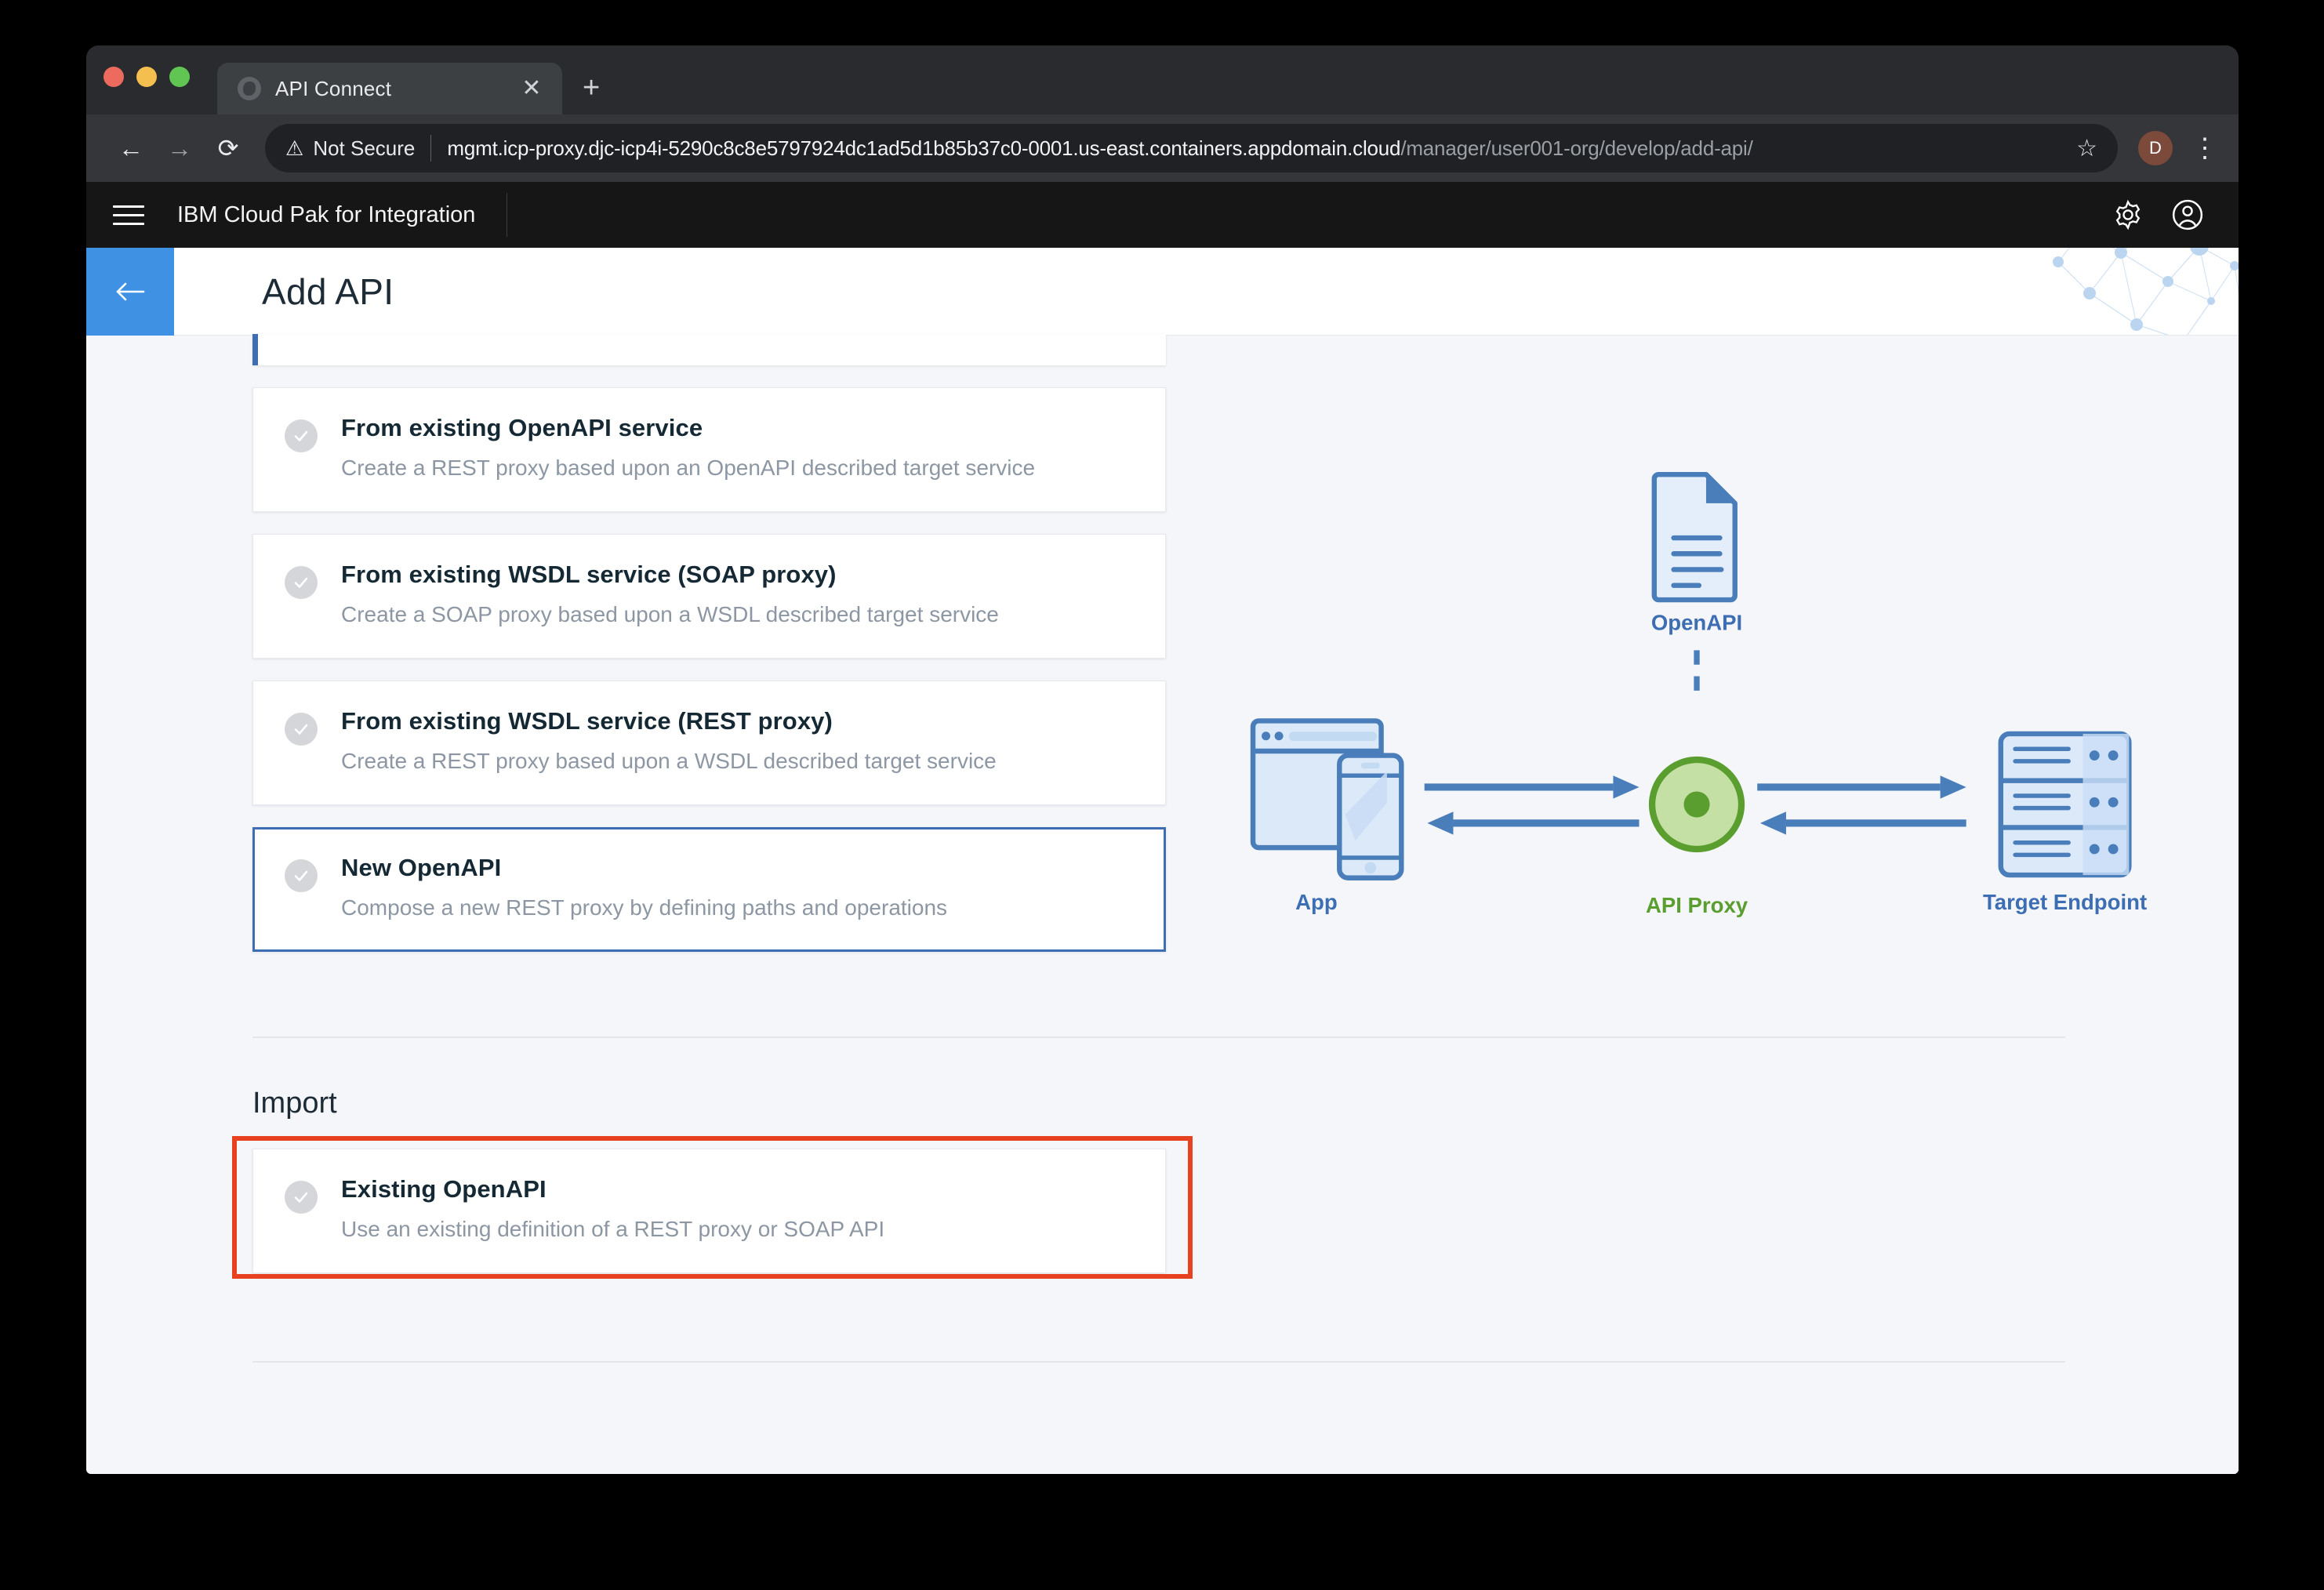  Describe the element at coordinates (2065, 902) in the screenshot. I see `target-endpoint-label: Target Endpoint` at that location.